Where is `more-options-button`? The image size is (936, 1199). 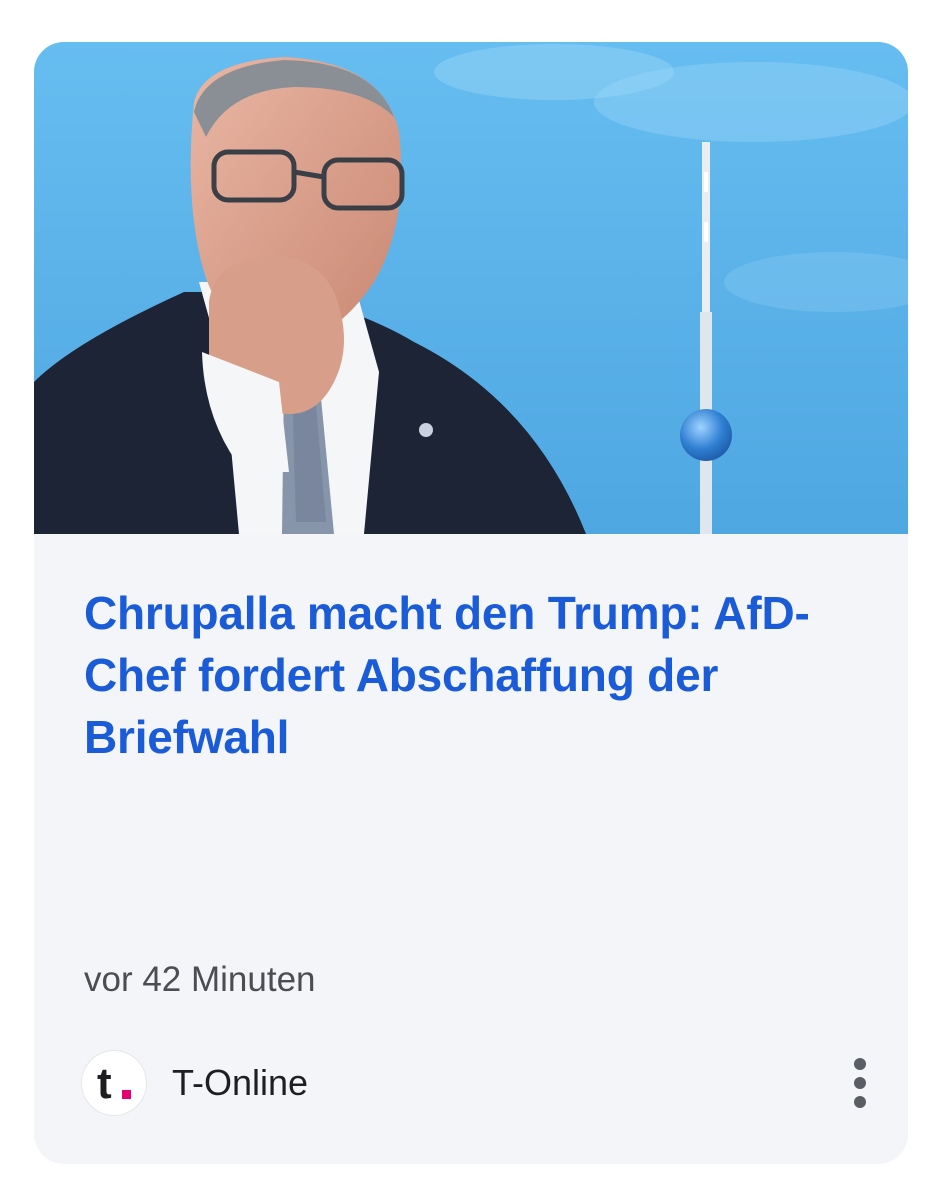
more-options-button is located at coordinates (860, 1083).